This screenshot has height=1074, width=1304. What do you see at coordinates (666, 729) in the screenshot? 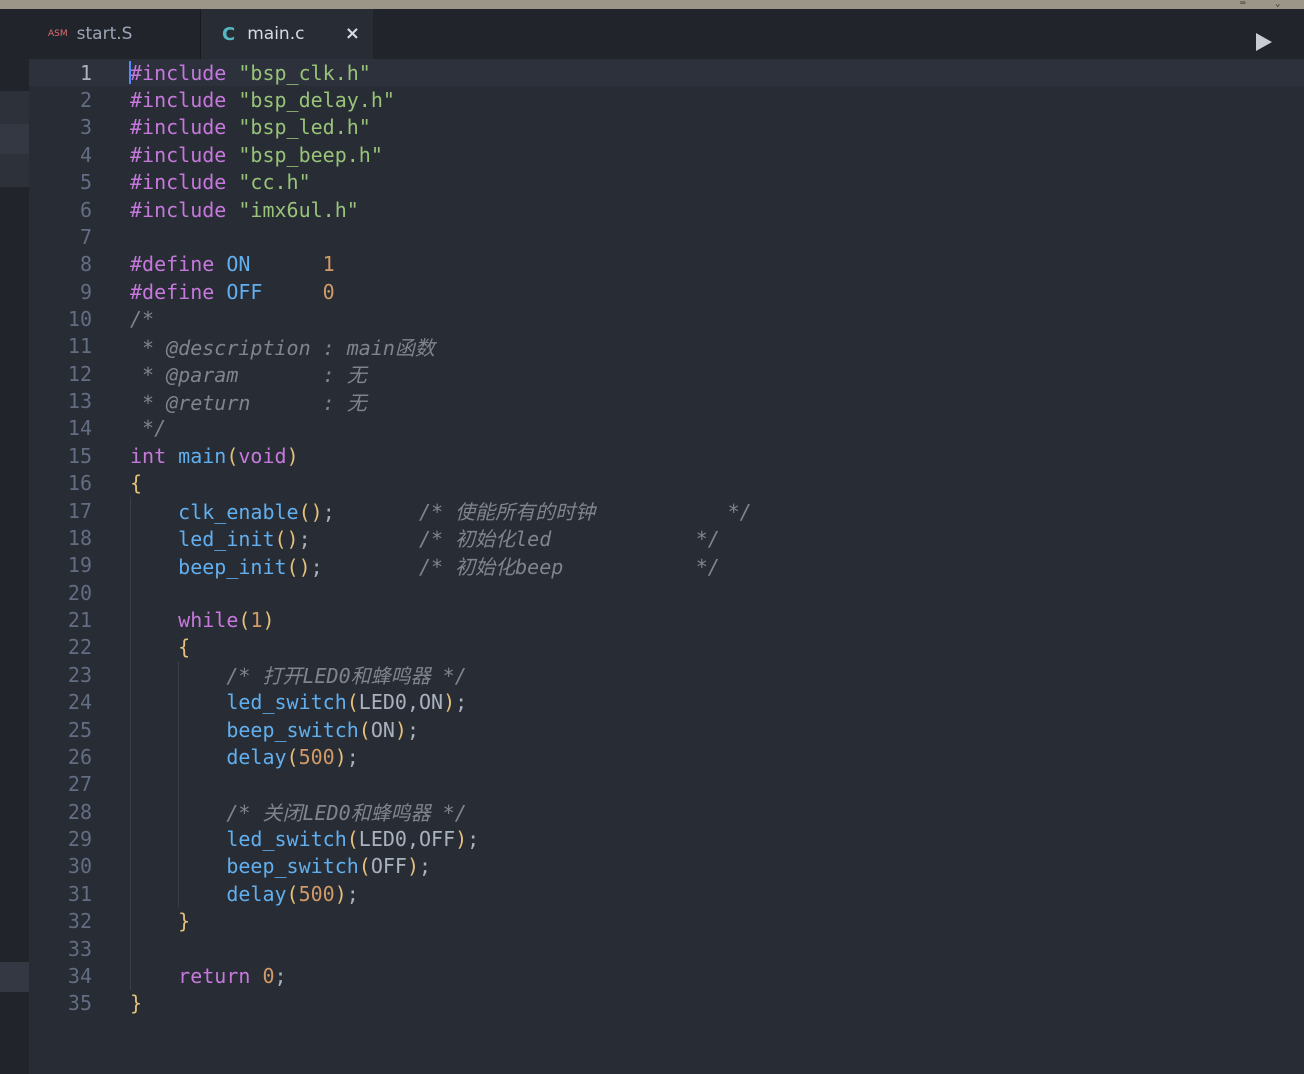
I see `code-line: 25 beep_switch(ON);` at bounding box center [666, 729].